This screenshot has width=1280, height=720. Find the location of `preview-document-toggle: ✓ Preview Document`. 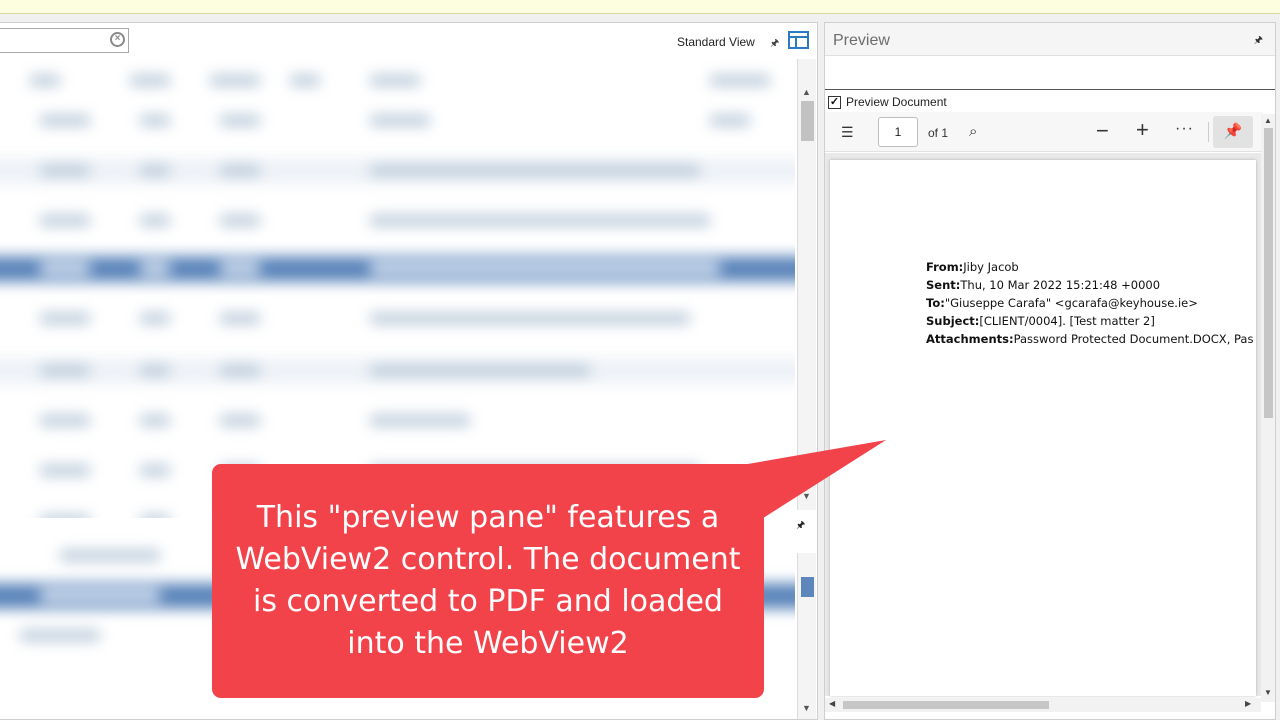

preview-document-toggle: ✓ Preview Document is located at coordinates (887, 102).